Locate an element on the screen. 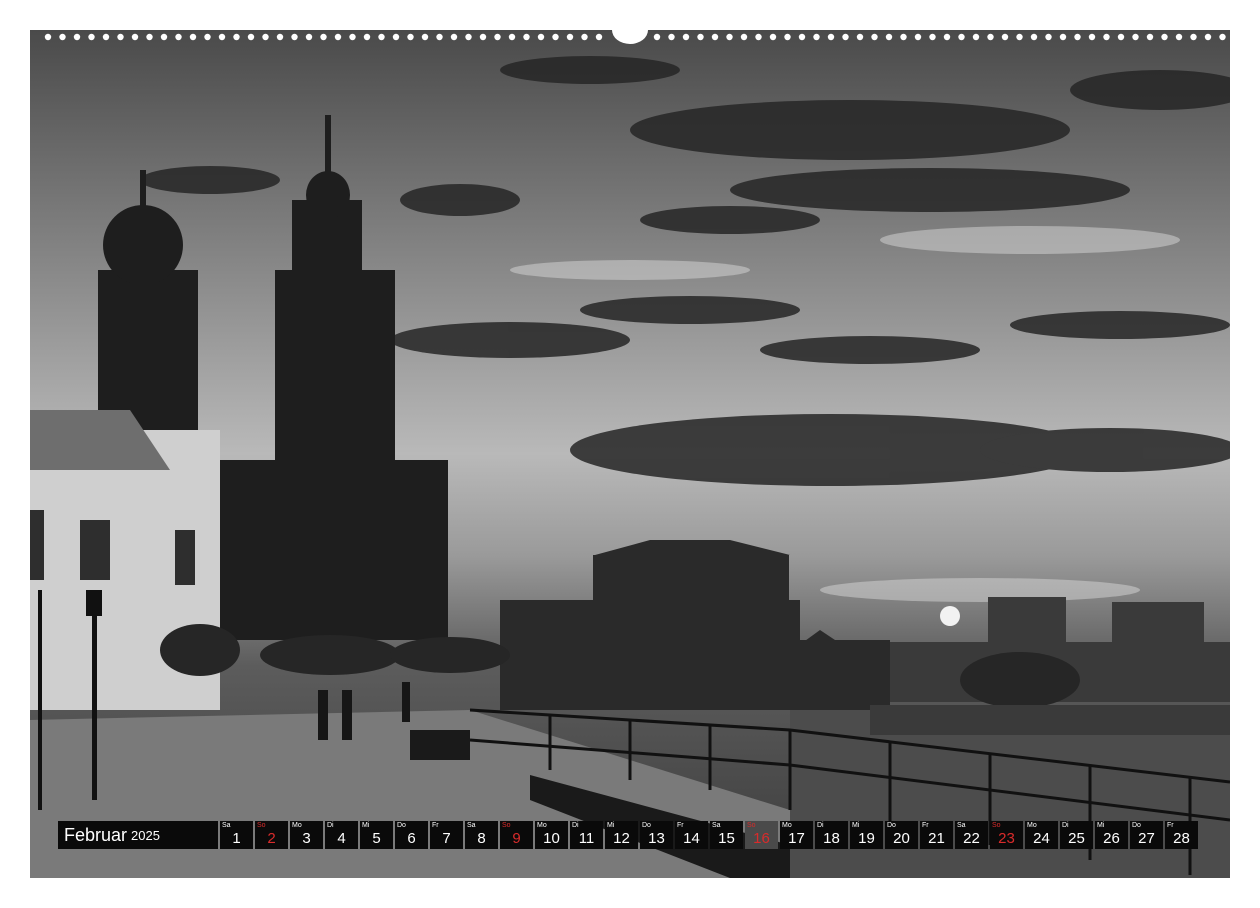 The image size is (1260, 908). day-number: 1 is located at coordinates (236, 838).